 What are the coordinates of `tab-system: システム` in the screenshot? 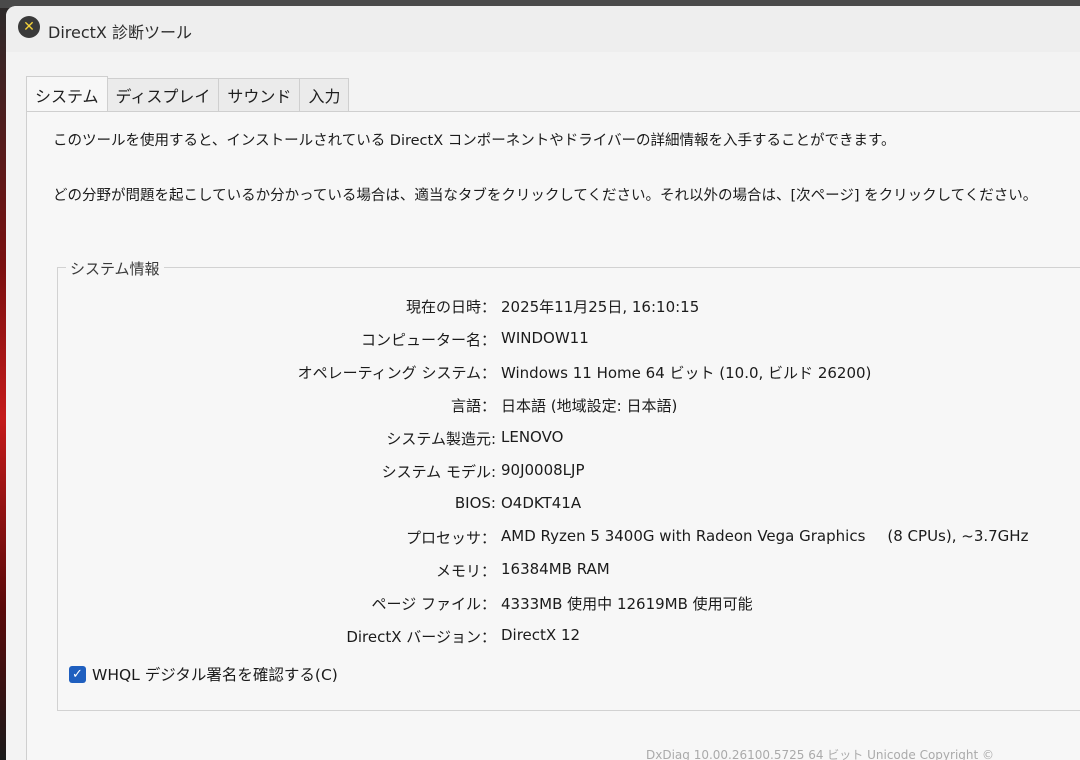 It's located at (67, 94).